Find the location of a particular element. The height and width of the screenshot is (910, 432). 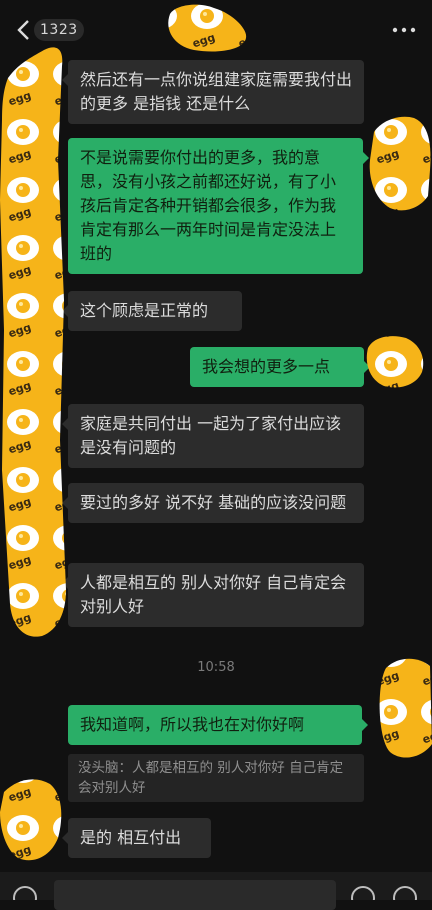

emoji-icon is located at coordinates (363, 892).